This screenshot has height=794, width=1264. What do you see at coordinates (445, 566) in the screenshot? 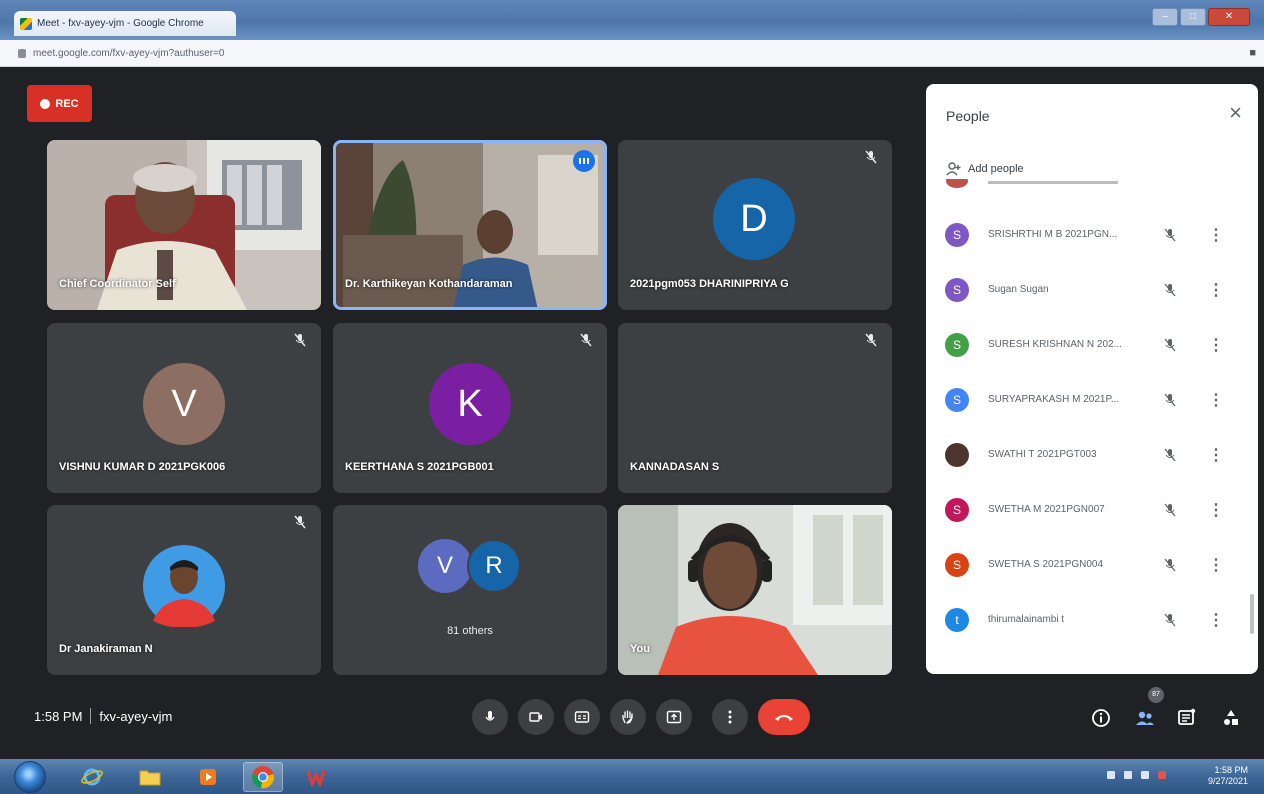
I see `others-avatar: V` at bounding box center [445, 566].